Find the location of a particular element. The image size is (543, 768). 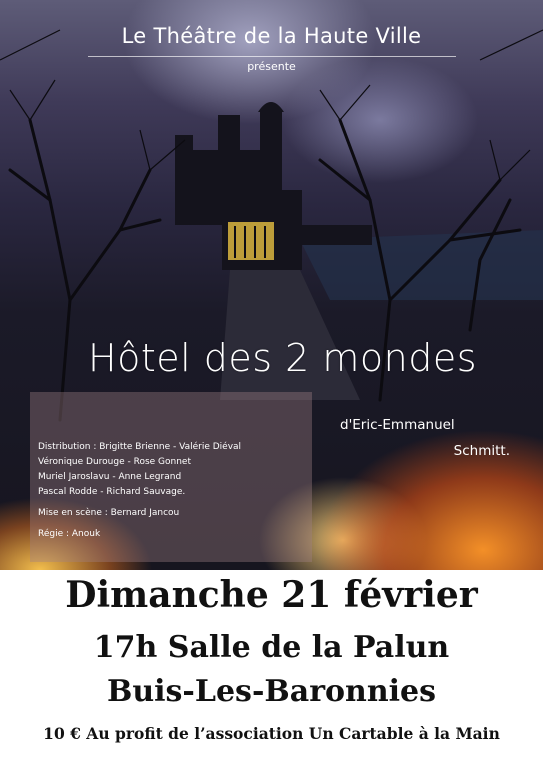

theatre-name: Le Théâtre de la Haute Ville is located at coordinates (271, 36).